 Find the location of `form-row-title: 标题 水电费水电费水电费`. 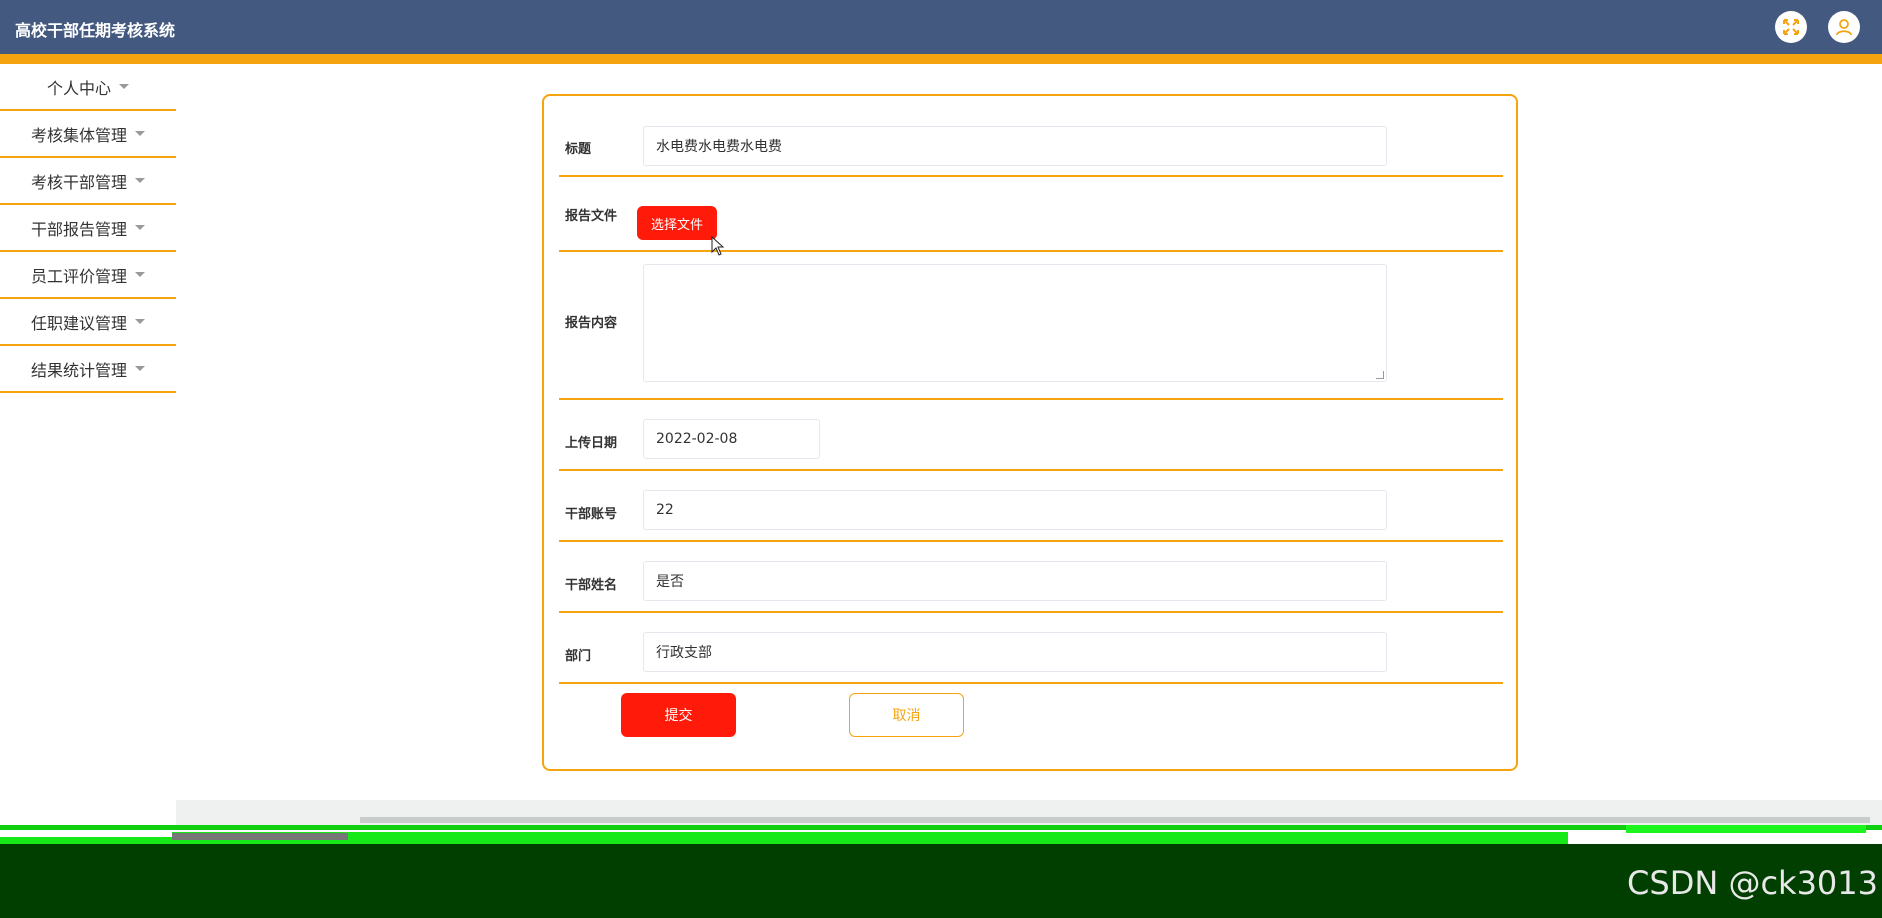

form-row-title: 标题 水电费水电费水电费 is located at coordinates (1031, 136).